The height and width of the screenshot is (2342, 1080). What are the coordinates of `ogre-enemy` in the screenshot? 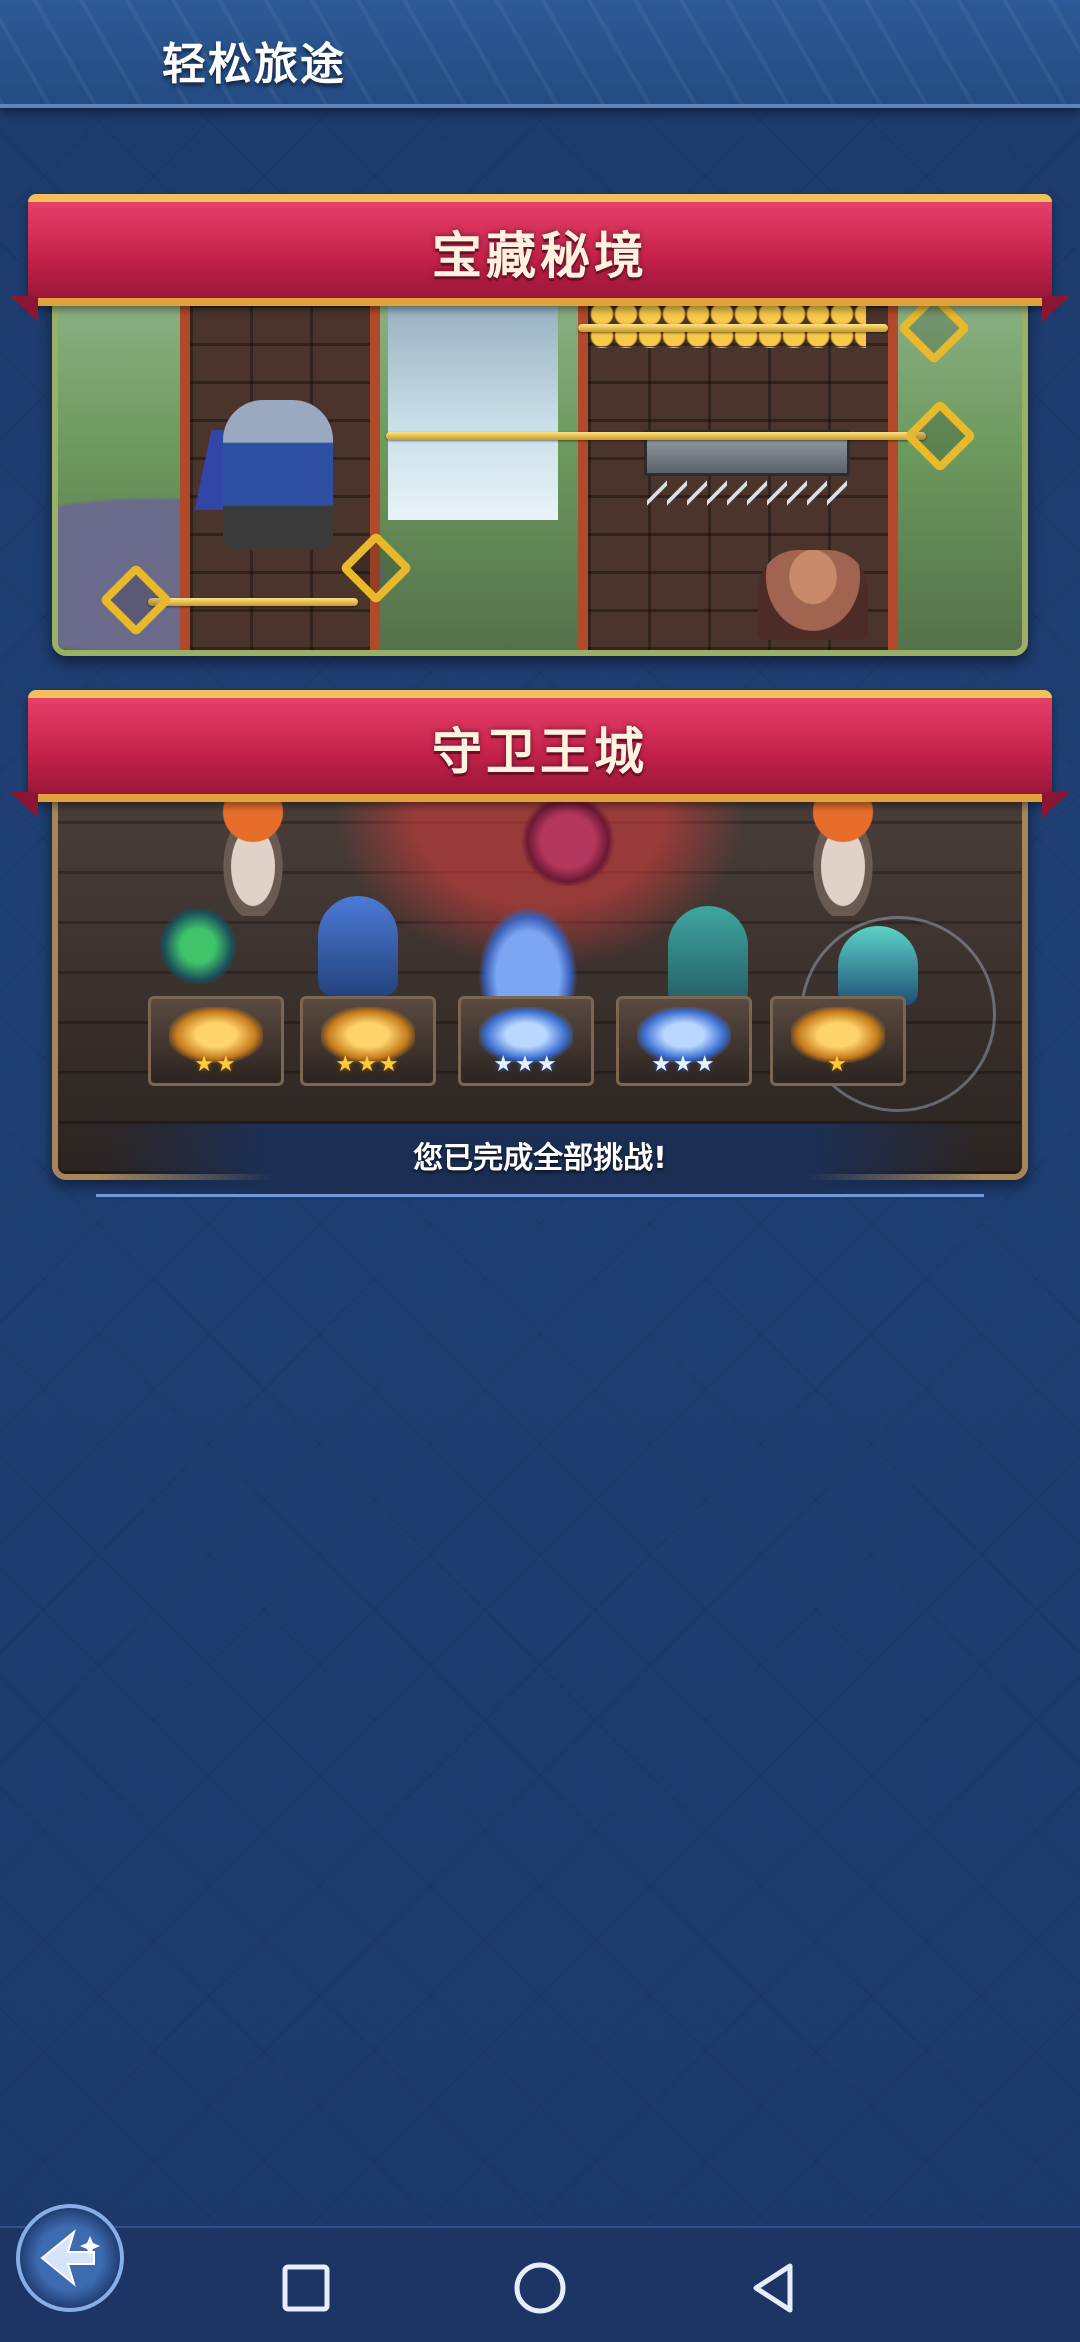 It's located at (813, 595).